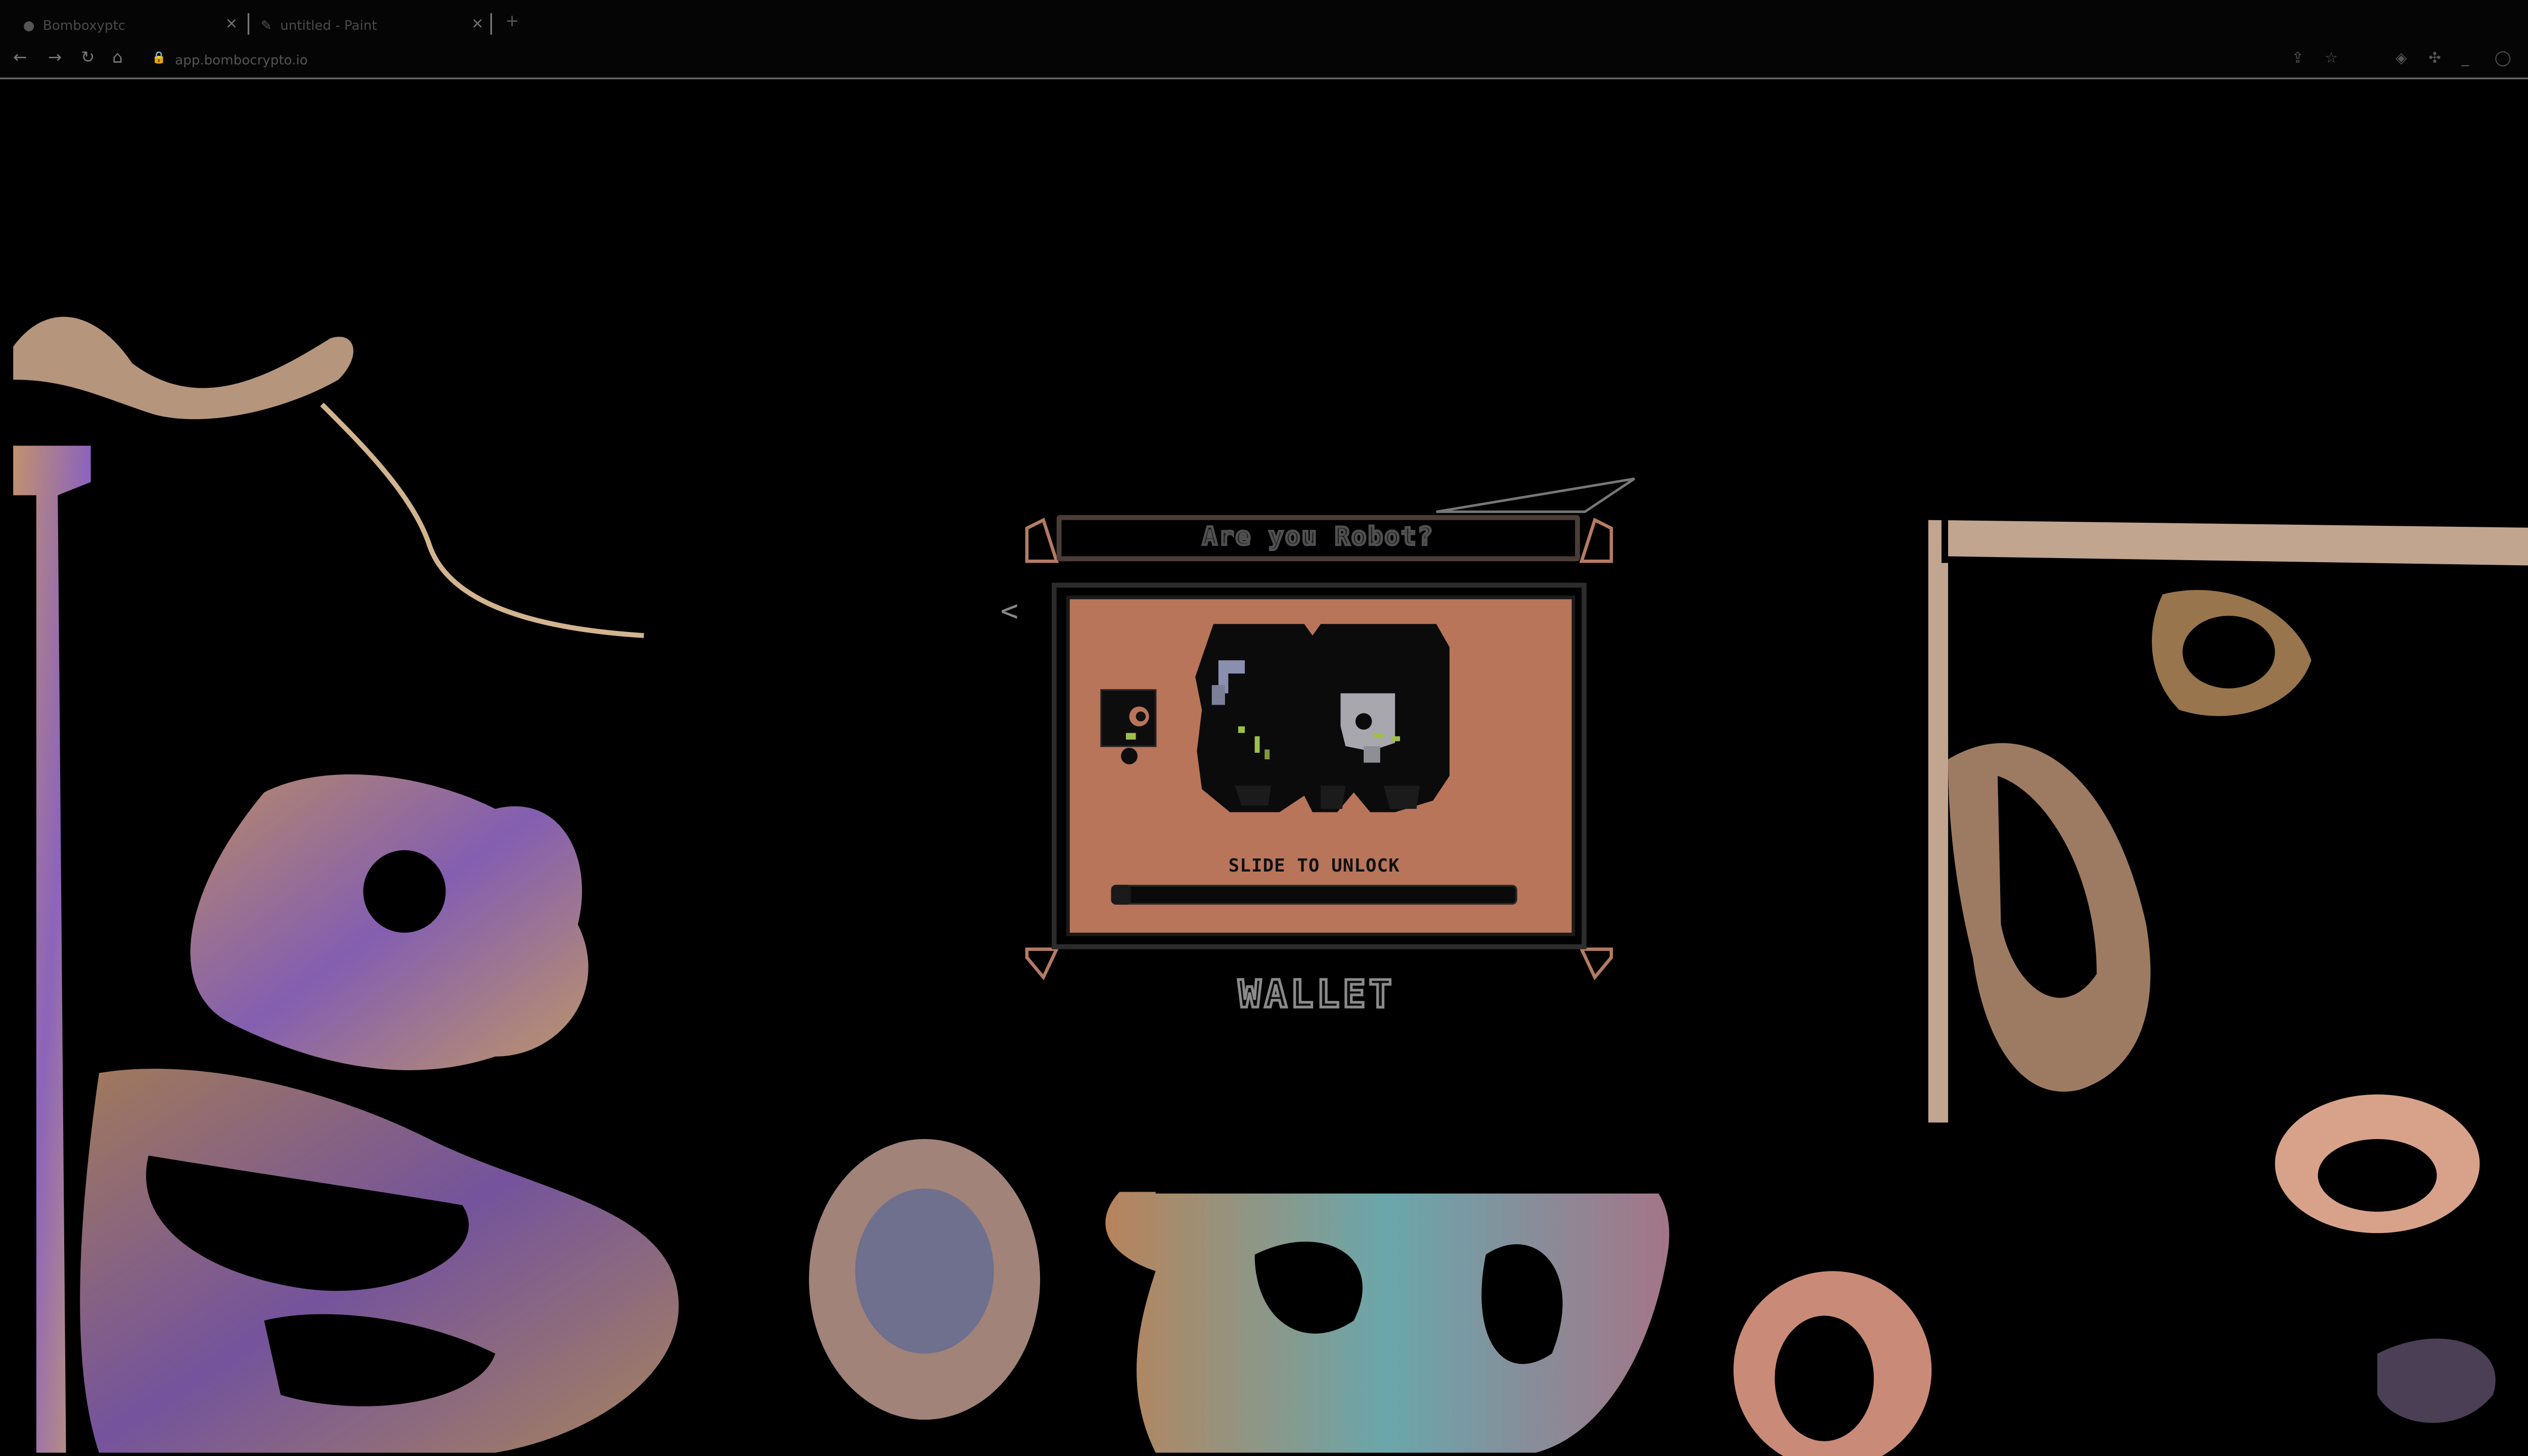  I want to click on captcha-image, so click(1275, 718).